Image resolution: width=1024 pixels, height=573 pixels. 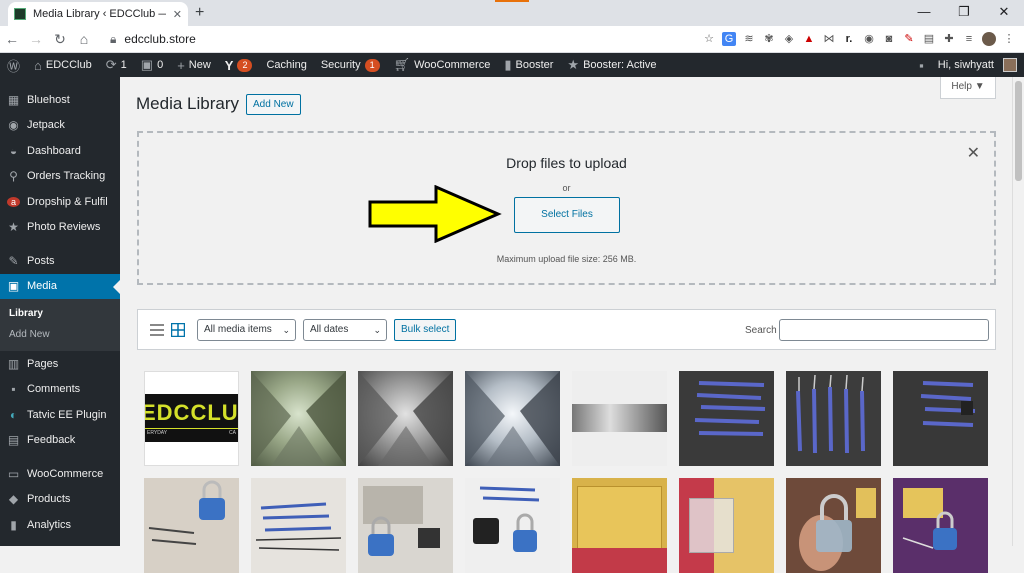 What do you see at coordinates (909, 39) in the screenshot?
I see `pen-extension-icon: ✎` at bounding box center [909, 39].